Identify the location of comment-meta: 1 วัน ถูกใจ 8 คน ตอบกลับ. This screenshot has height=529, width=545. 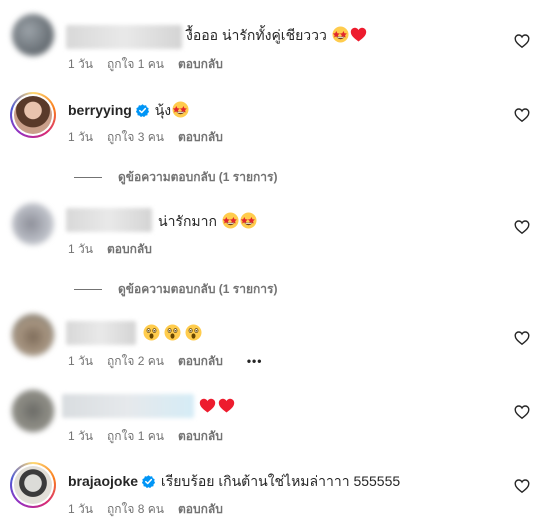
(152, 509).